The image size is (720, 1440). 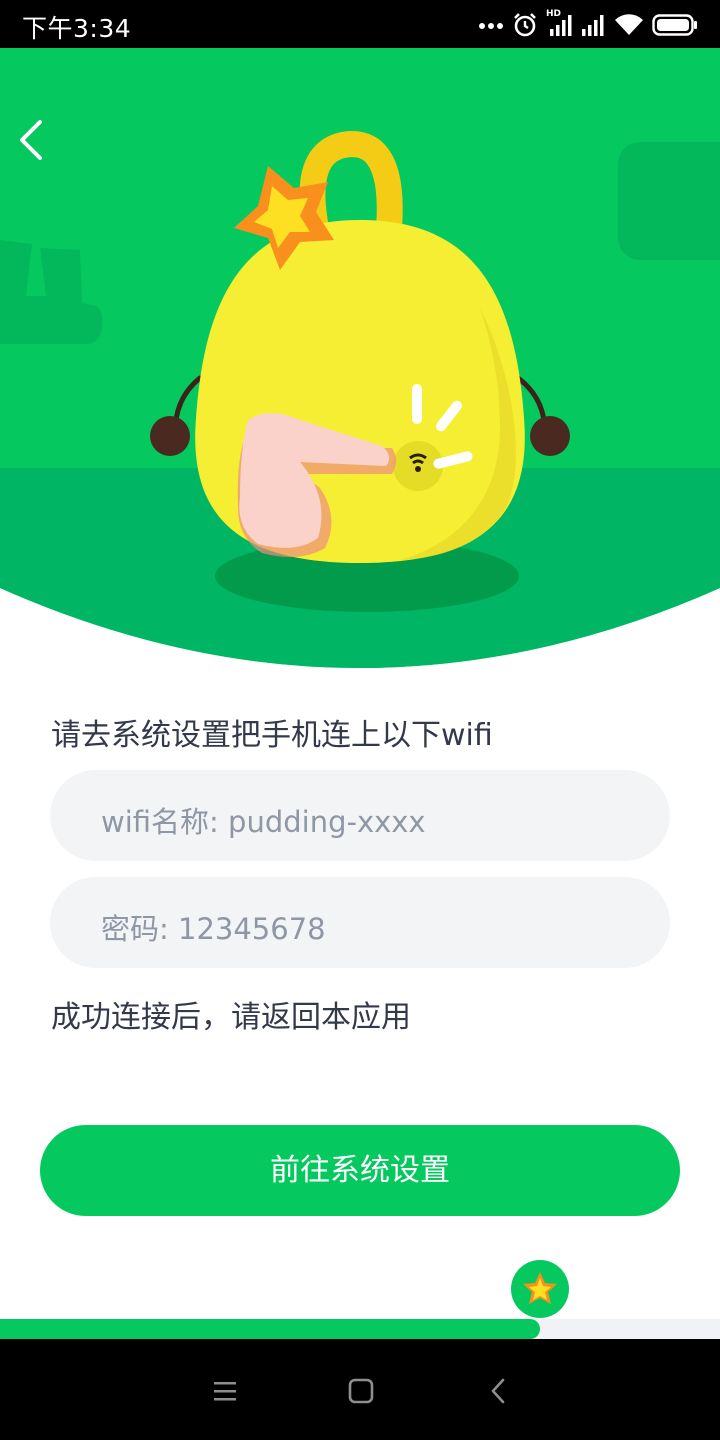 I want to click on more-dots-icon, so click(x=491, y=26).